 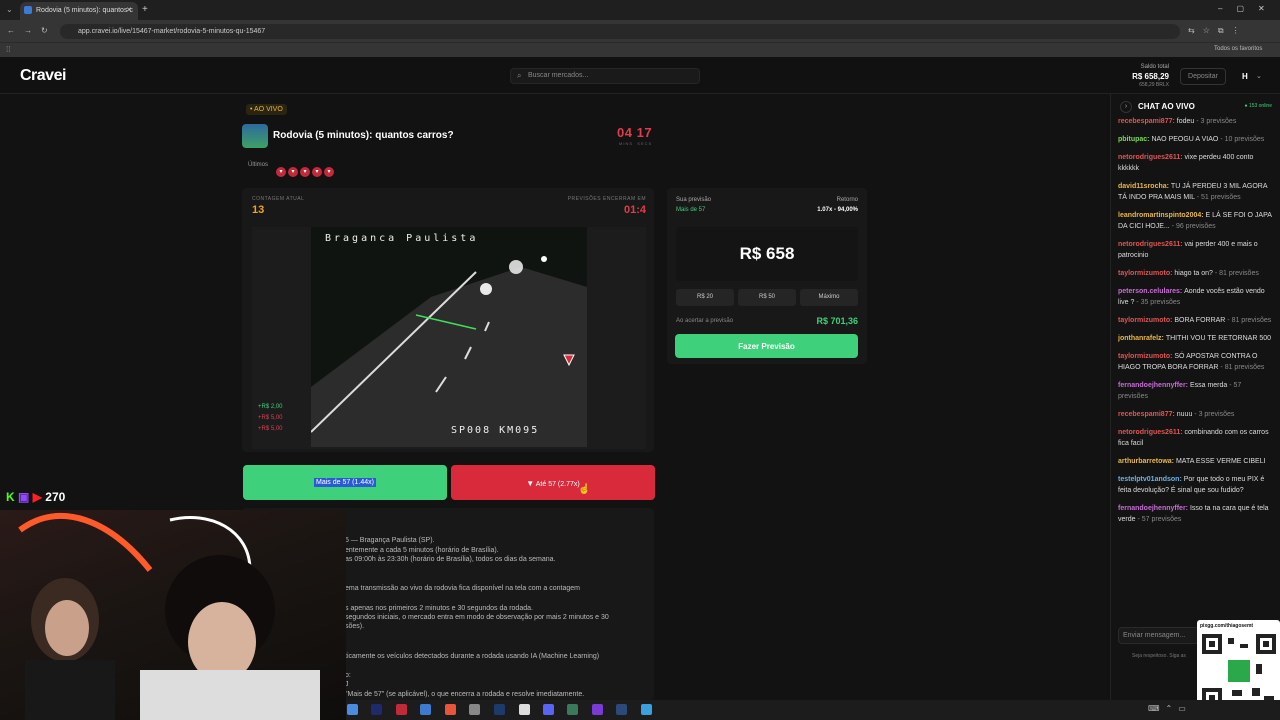 I want to click on chat-username: testelptv01andson:, so click(x=1151, y=479).